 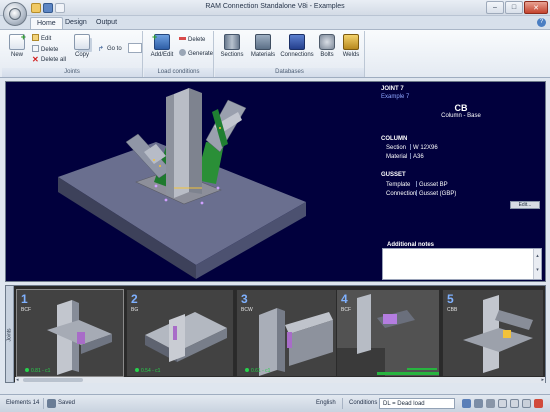 What do you see at coordinates (35, 48) in the screenshot?
I see `delete-icon` at bounding box center [35, 48].